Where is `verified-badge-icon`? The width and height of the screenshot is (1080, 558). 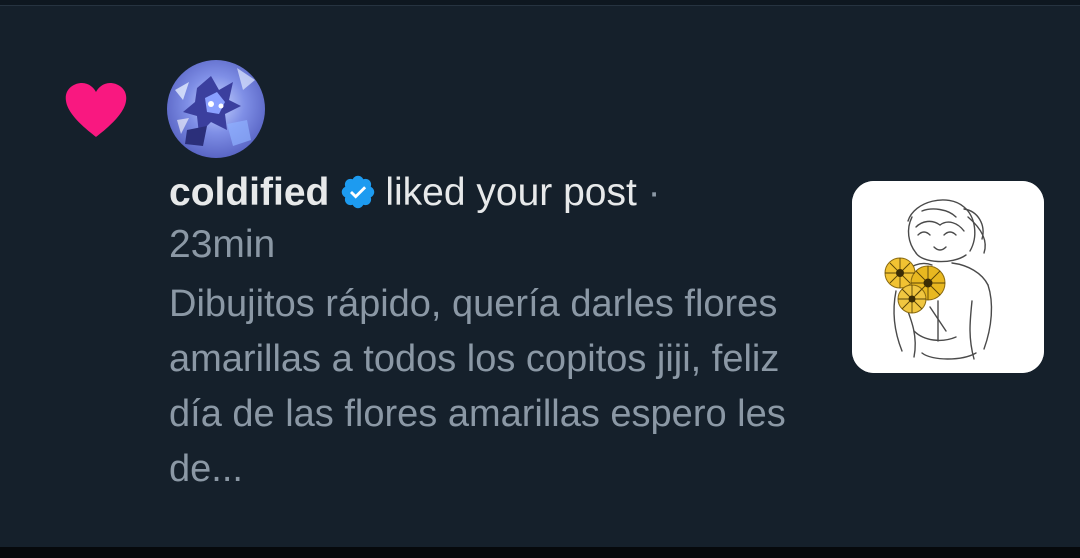 verified-badge-icon is located at coordinates (358, 192).